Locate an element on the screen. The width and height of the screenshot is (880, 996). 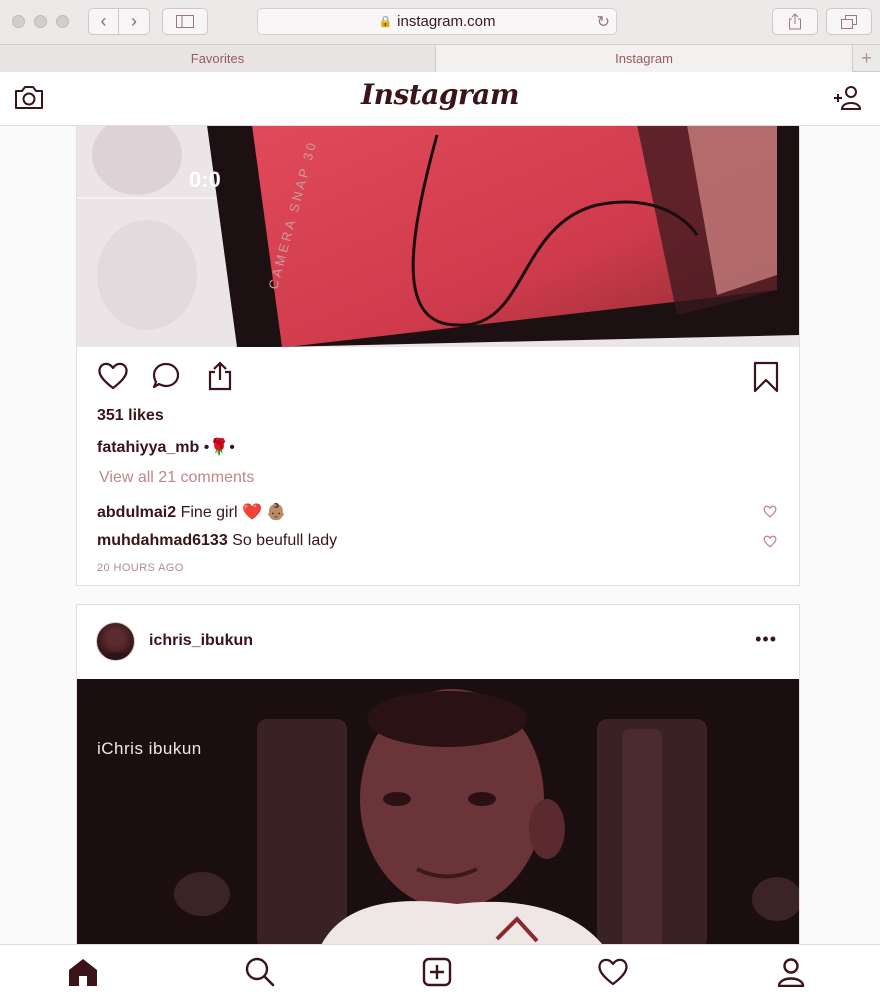
post-actions is located at coordinates (438, 378).